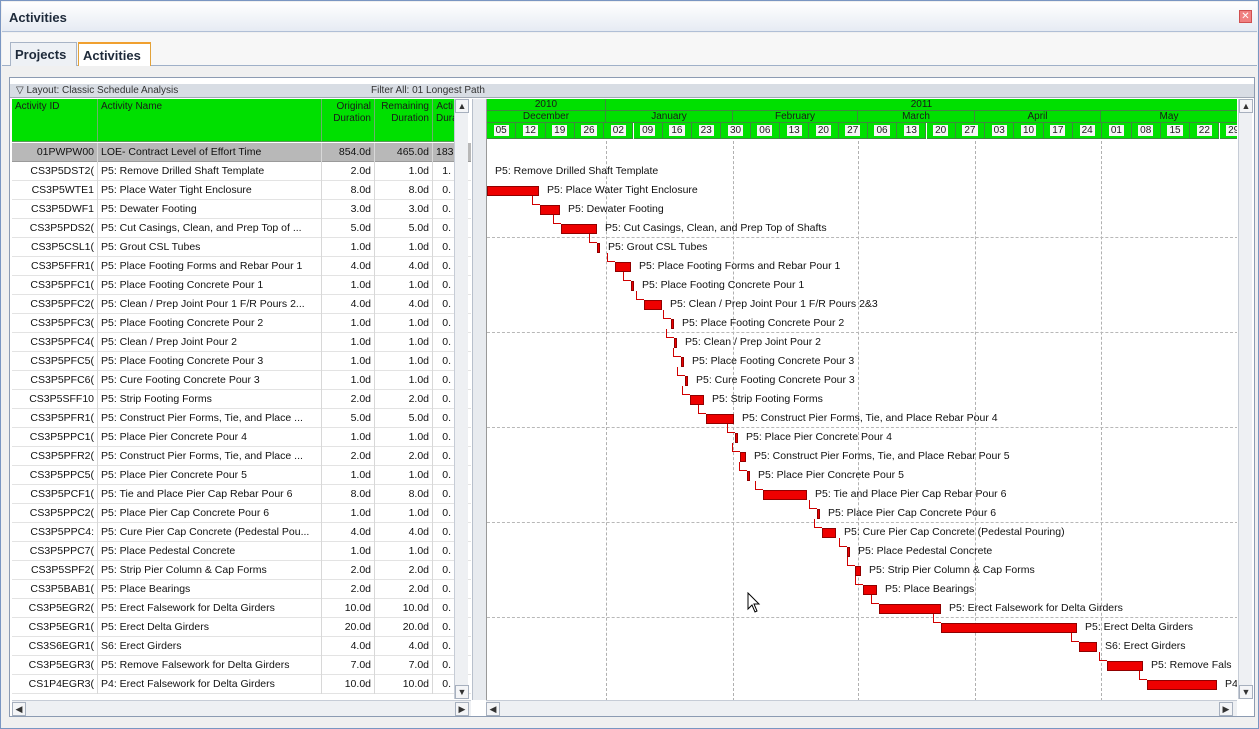  Describe the element at coordinates (1058, 130) in the screenshot. I see `week-tick-label: 17` at that location.